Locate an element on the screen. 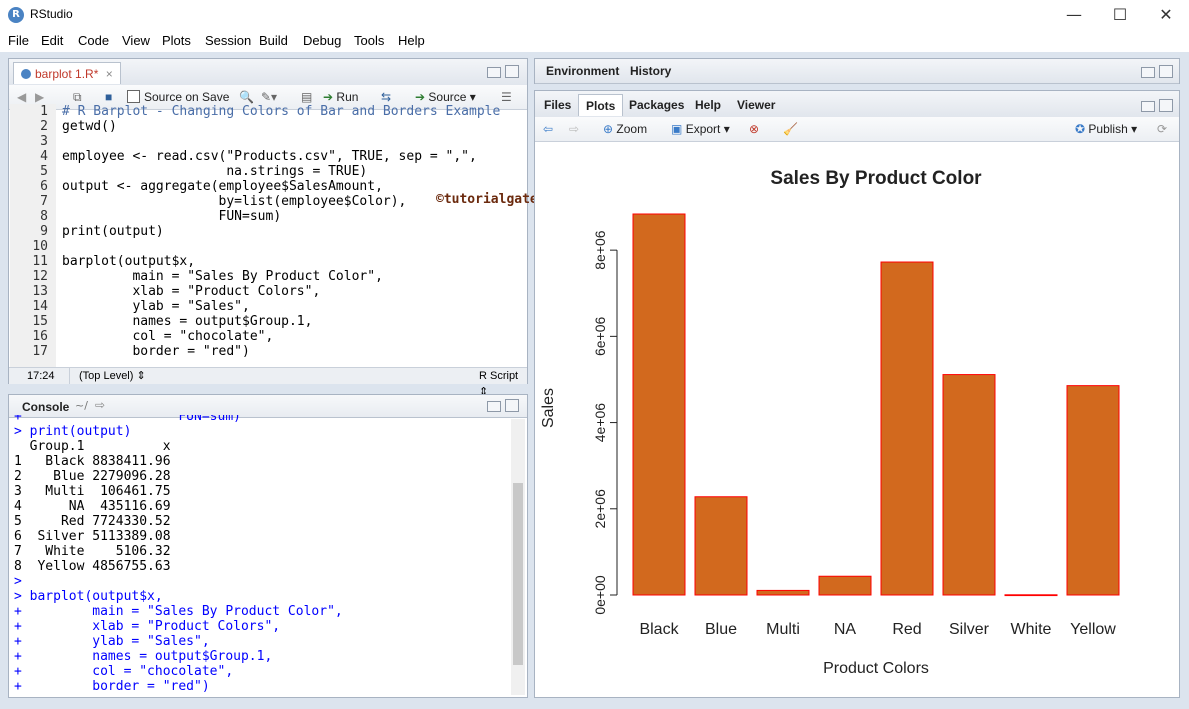 The image size is (1189, 709). scope-selector: (Top Level) ⇕ is located at coordinates (112, 376).